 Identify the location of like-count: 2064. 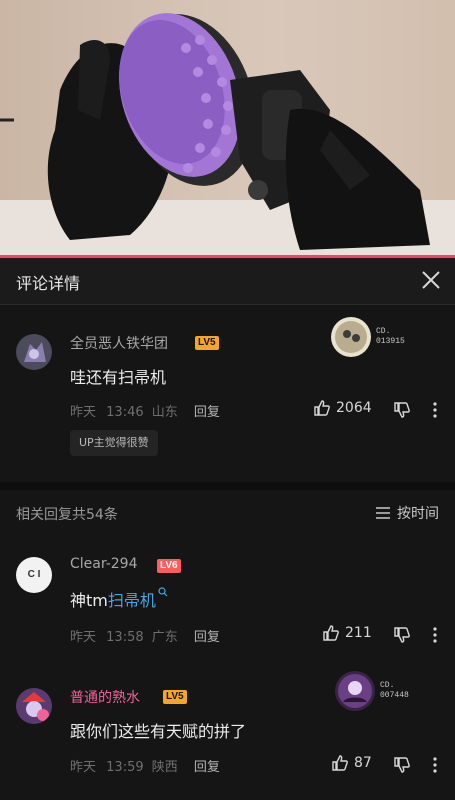
(354, 408).